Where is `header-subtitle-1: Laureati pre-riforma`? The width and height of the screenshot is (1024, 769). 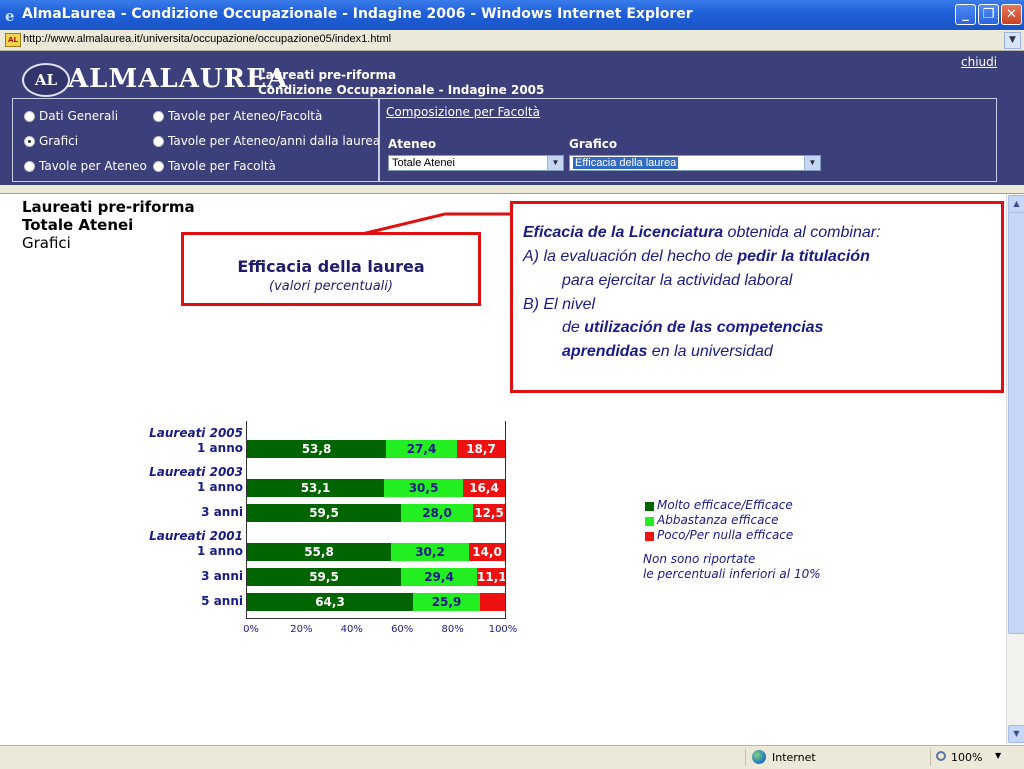
header-subtitle-1: Laureati pre-riforma is located at coordinates (327, 75).